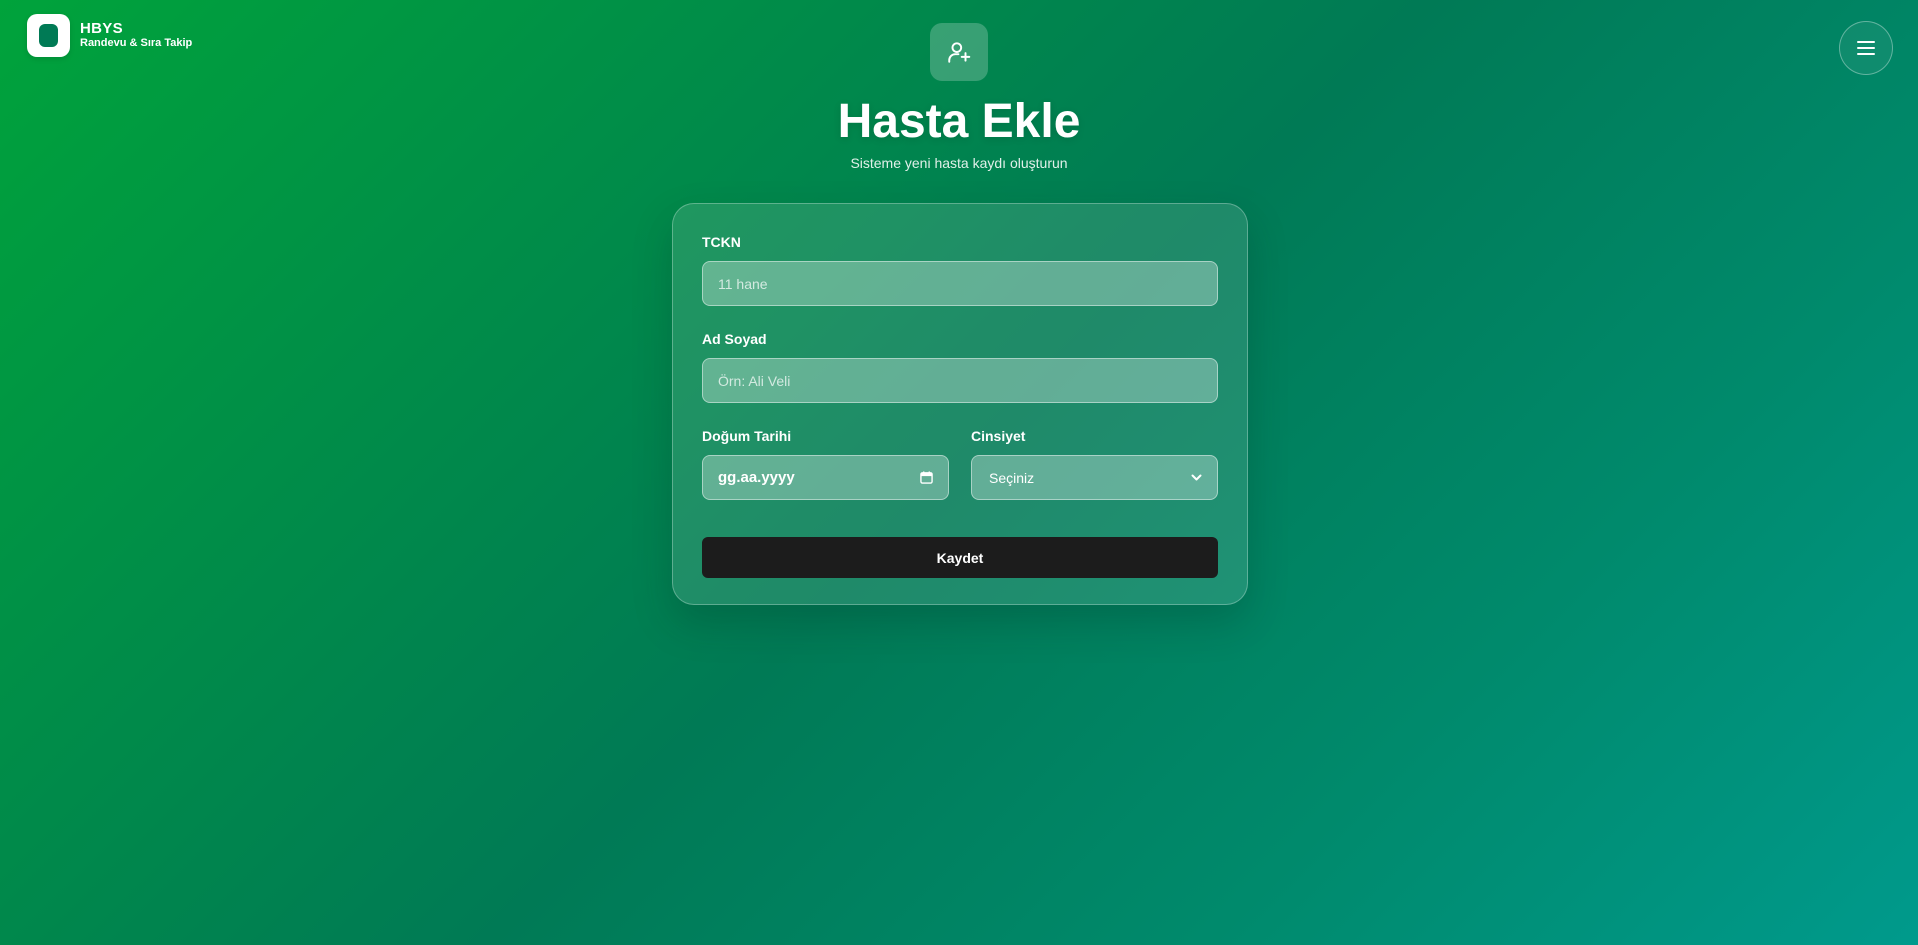 The width and height of the screenshot is (1918, 945). I want to click on calendar-icon, so click(926, 477).